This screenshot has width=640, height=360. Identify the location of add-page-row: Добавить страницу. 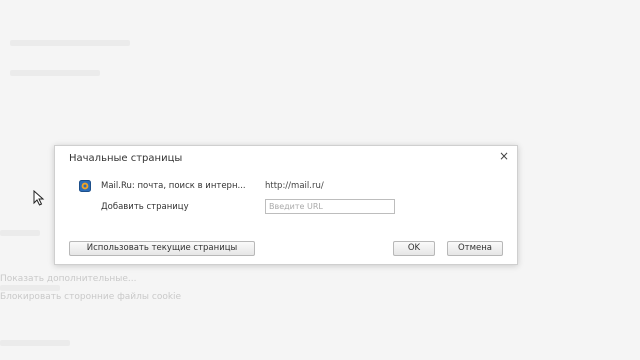
(287, 207).